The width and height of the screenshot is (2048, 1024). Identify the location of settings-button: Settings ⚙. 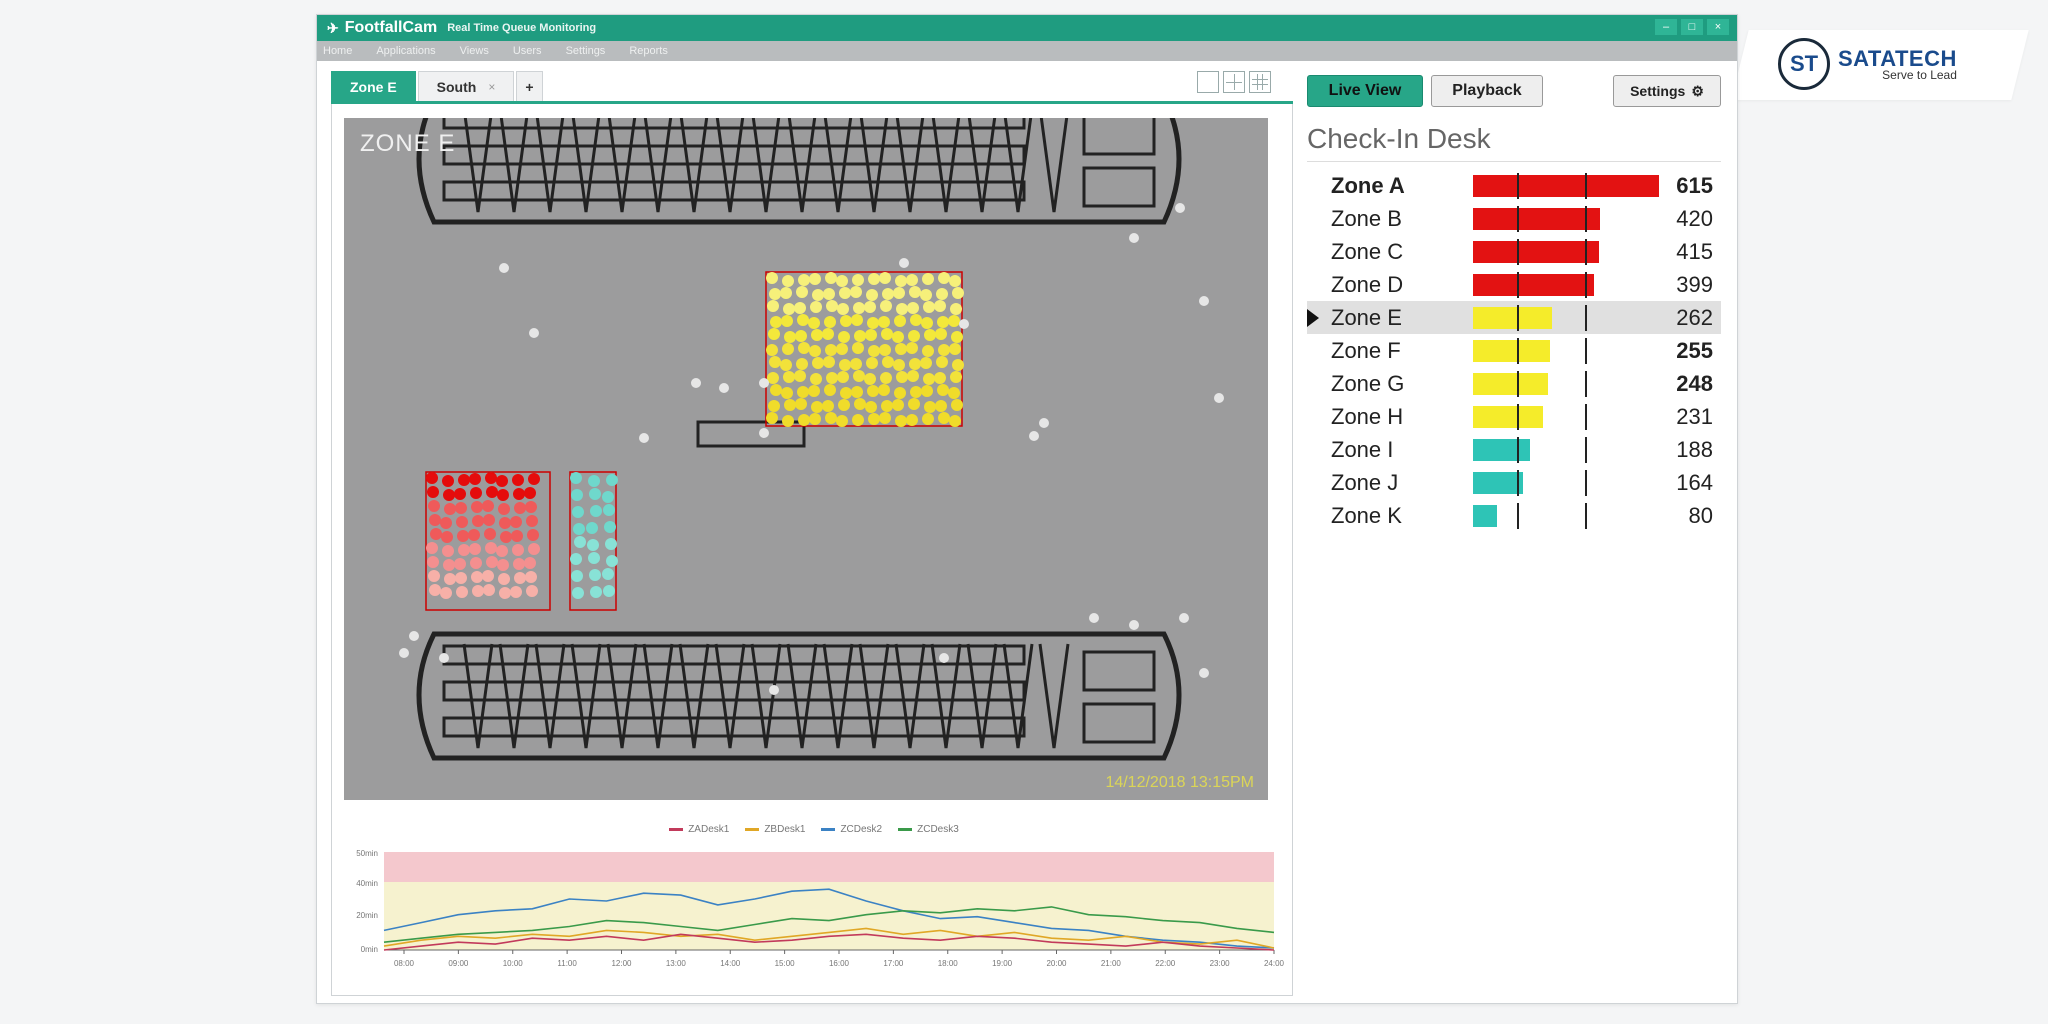
(1667, 91).